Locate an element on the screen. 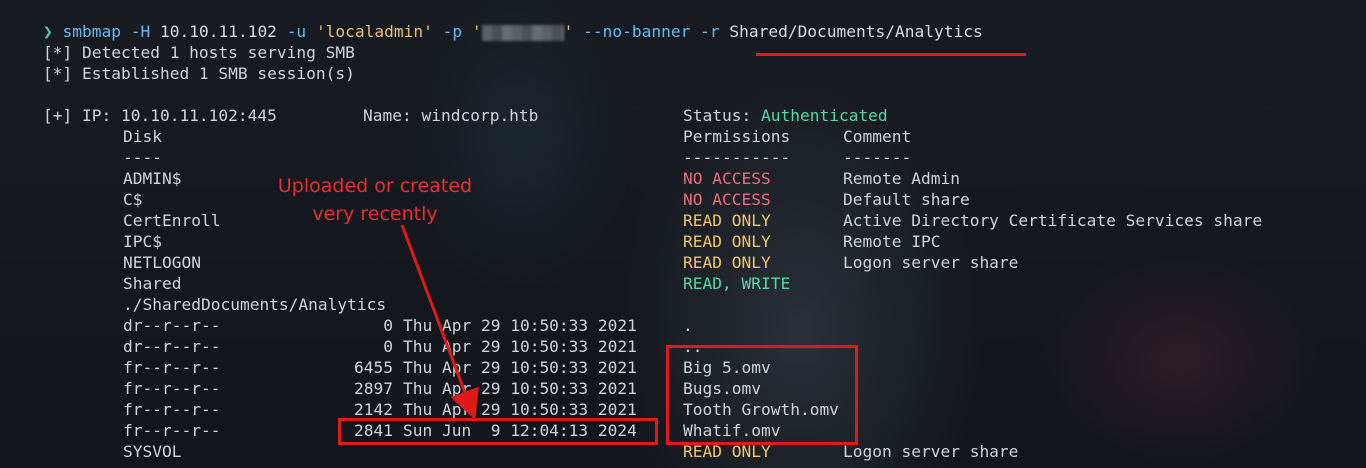 This screenshot has height=468, width=1366. arrow-line is located at coordinates (439, 322).